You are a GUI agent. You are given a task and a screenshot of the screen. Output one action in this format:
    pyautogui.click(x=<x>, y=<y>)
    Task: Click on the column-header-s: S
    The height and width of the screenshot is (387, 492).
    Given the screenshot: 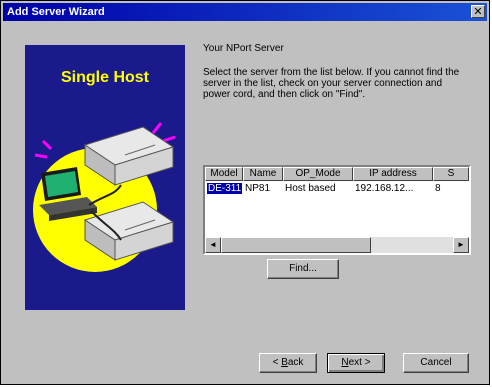 What is the action you would take?
    pyautogui.click(x=451, y=174)
    